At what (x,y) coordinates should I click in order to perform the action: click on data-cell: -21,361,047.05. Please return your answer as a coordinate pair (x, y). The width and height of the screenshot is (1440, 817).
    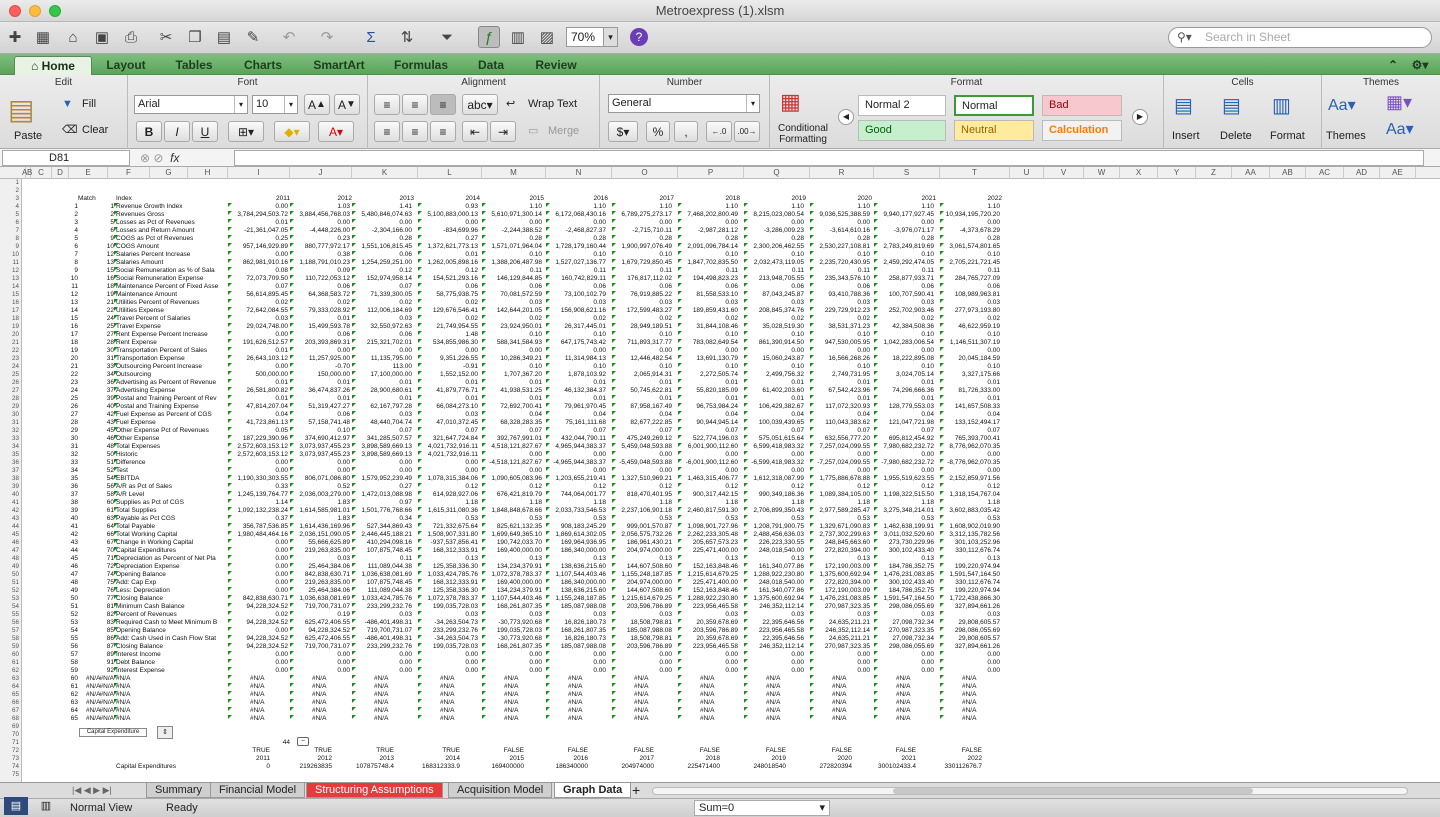
    Looking at the image, I should click on (258, 231).